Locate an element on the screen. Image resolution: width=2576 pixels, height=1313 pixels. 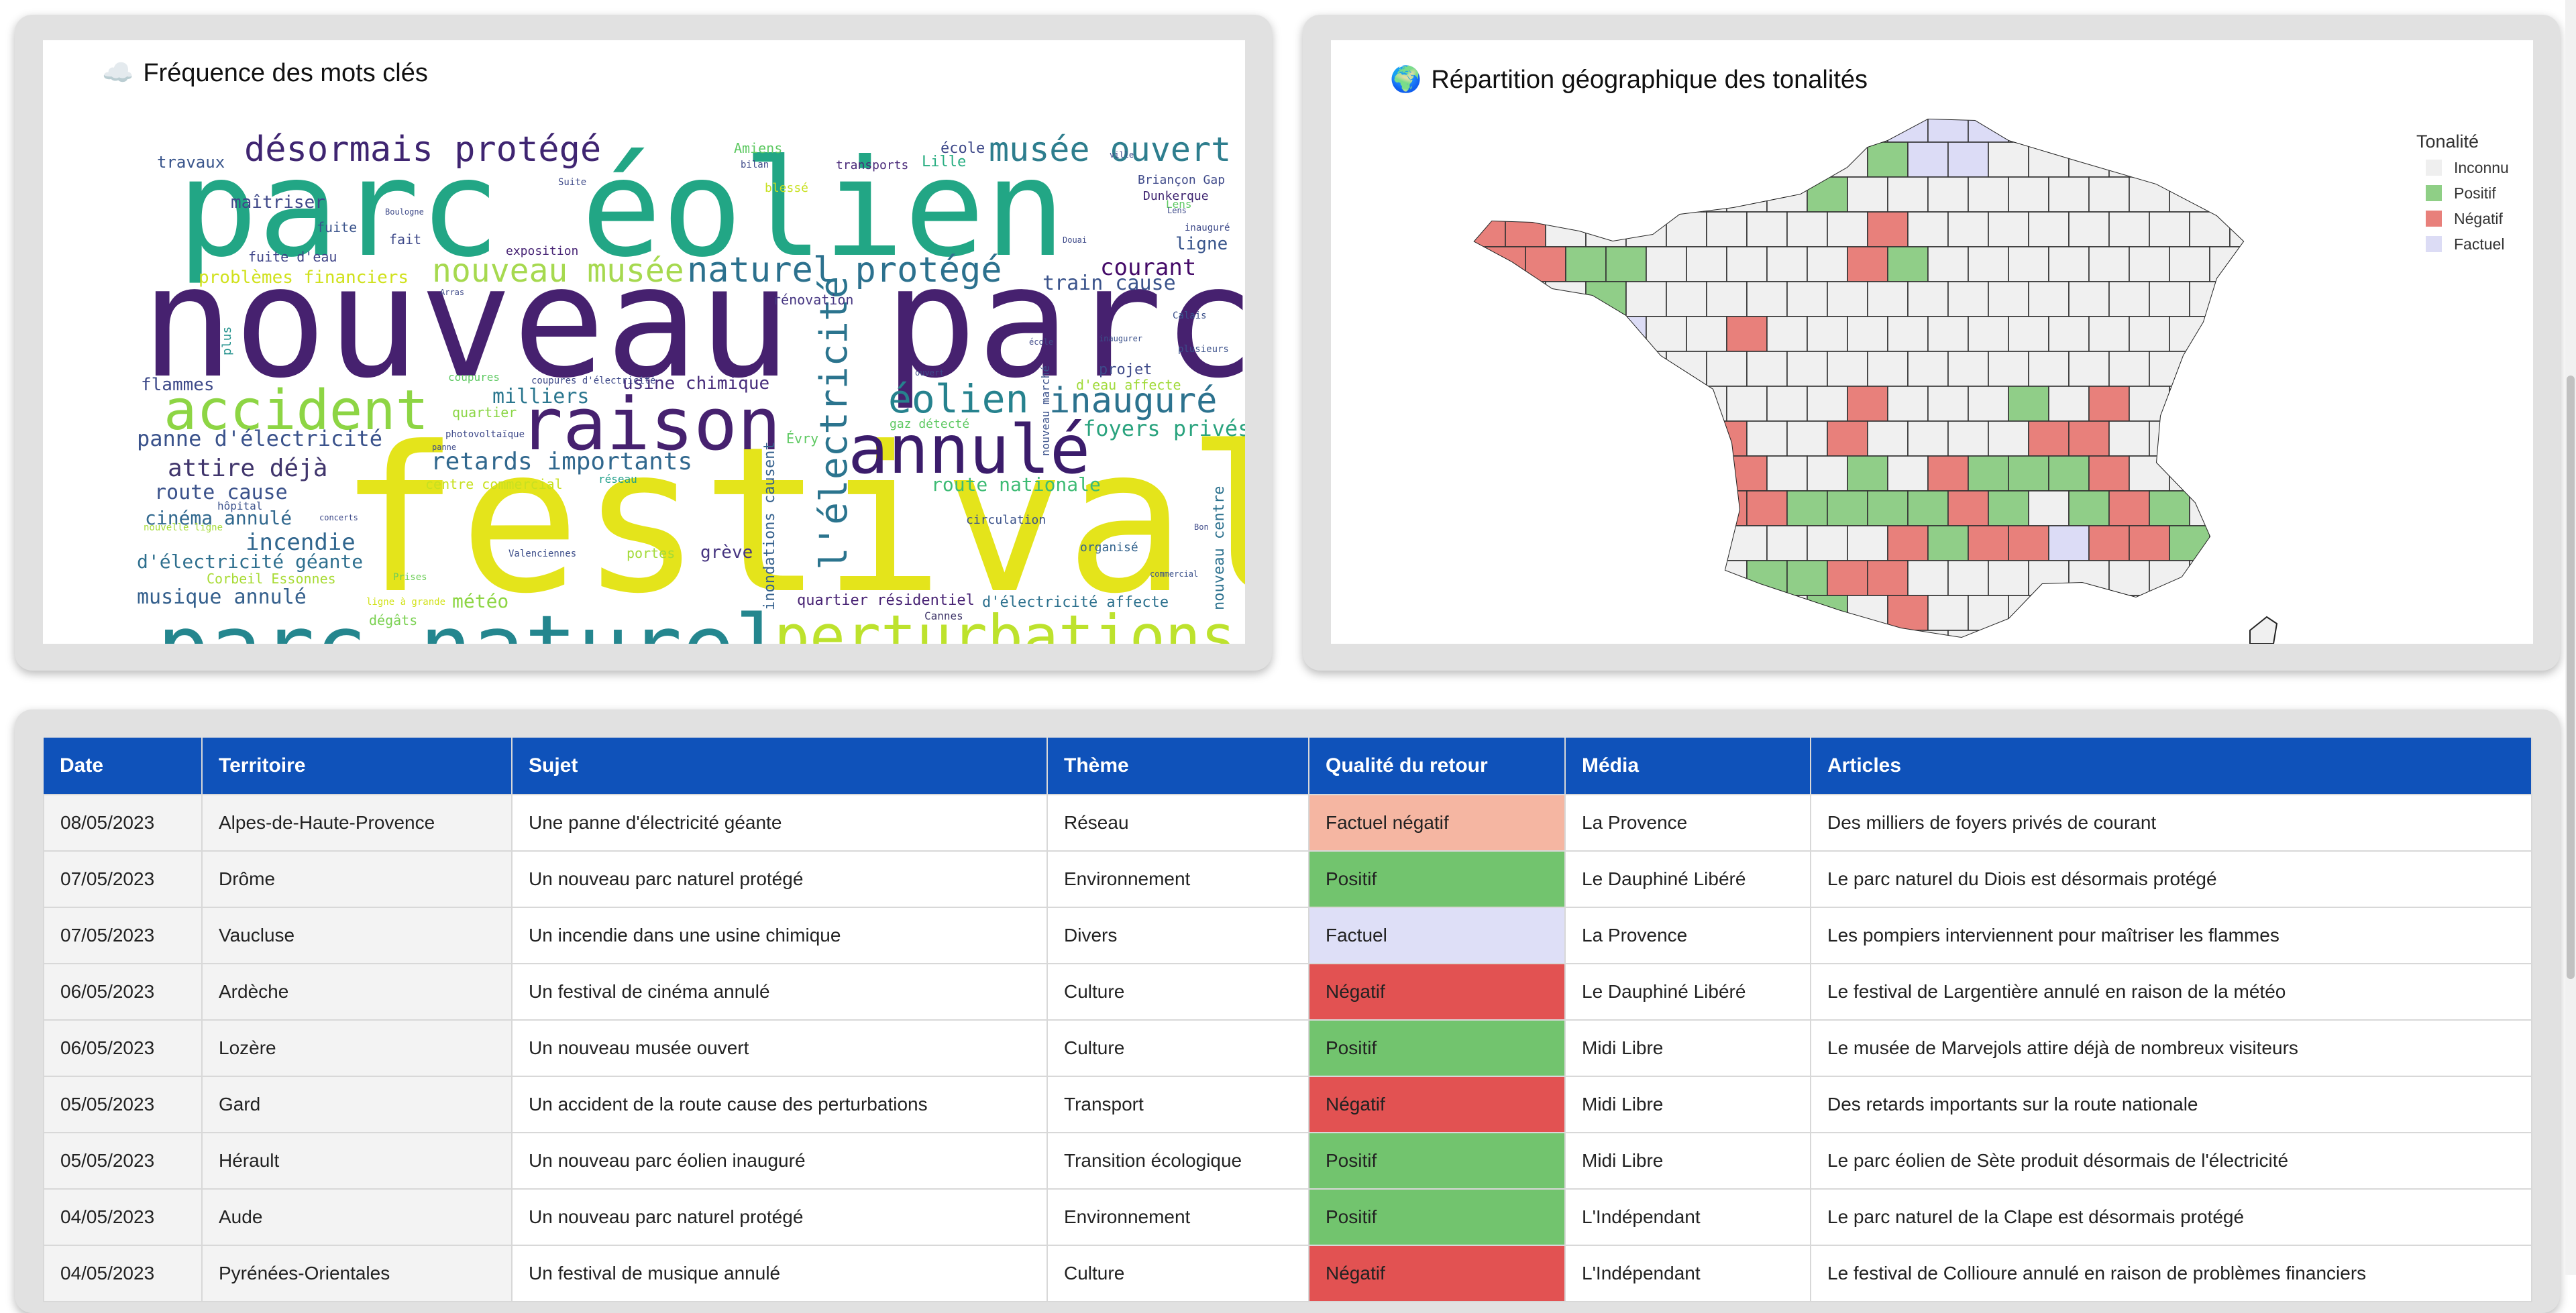
column-header: Thème is located at coordinates (1178, 767).